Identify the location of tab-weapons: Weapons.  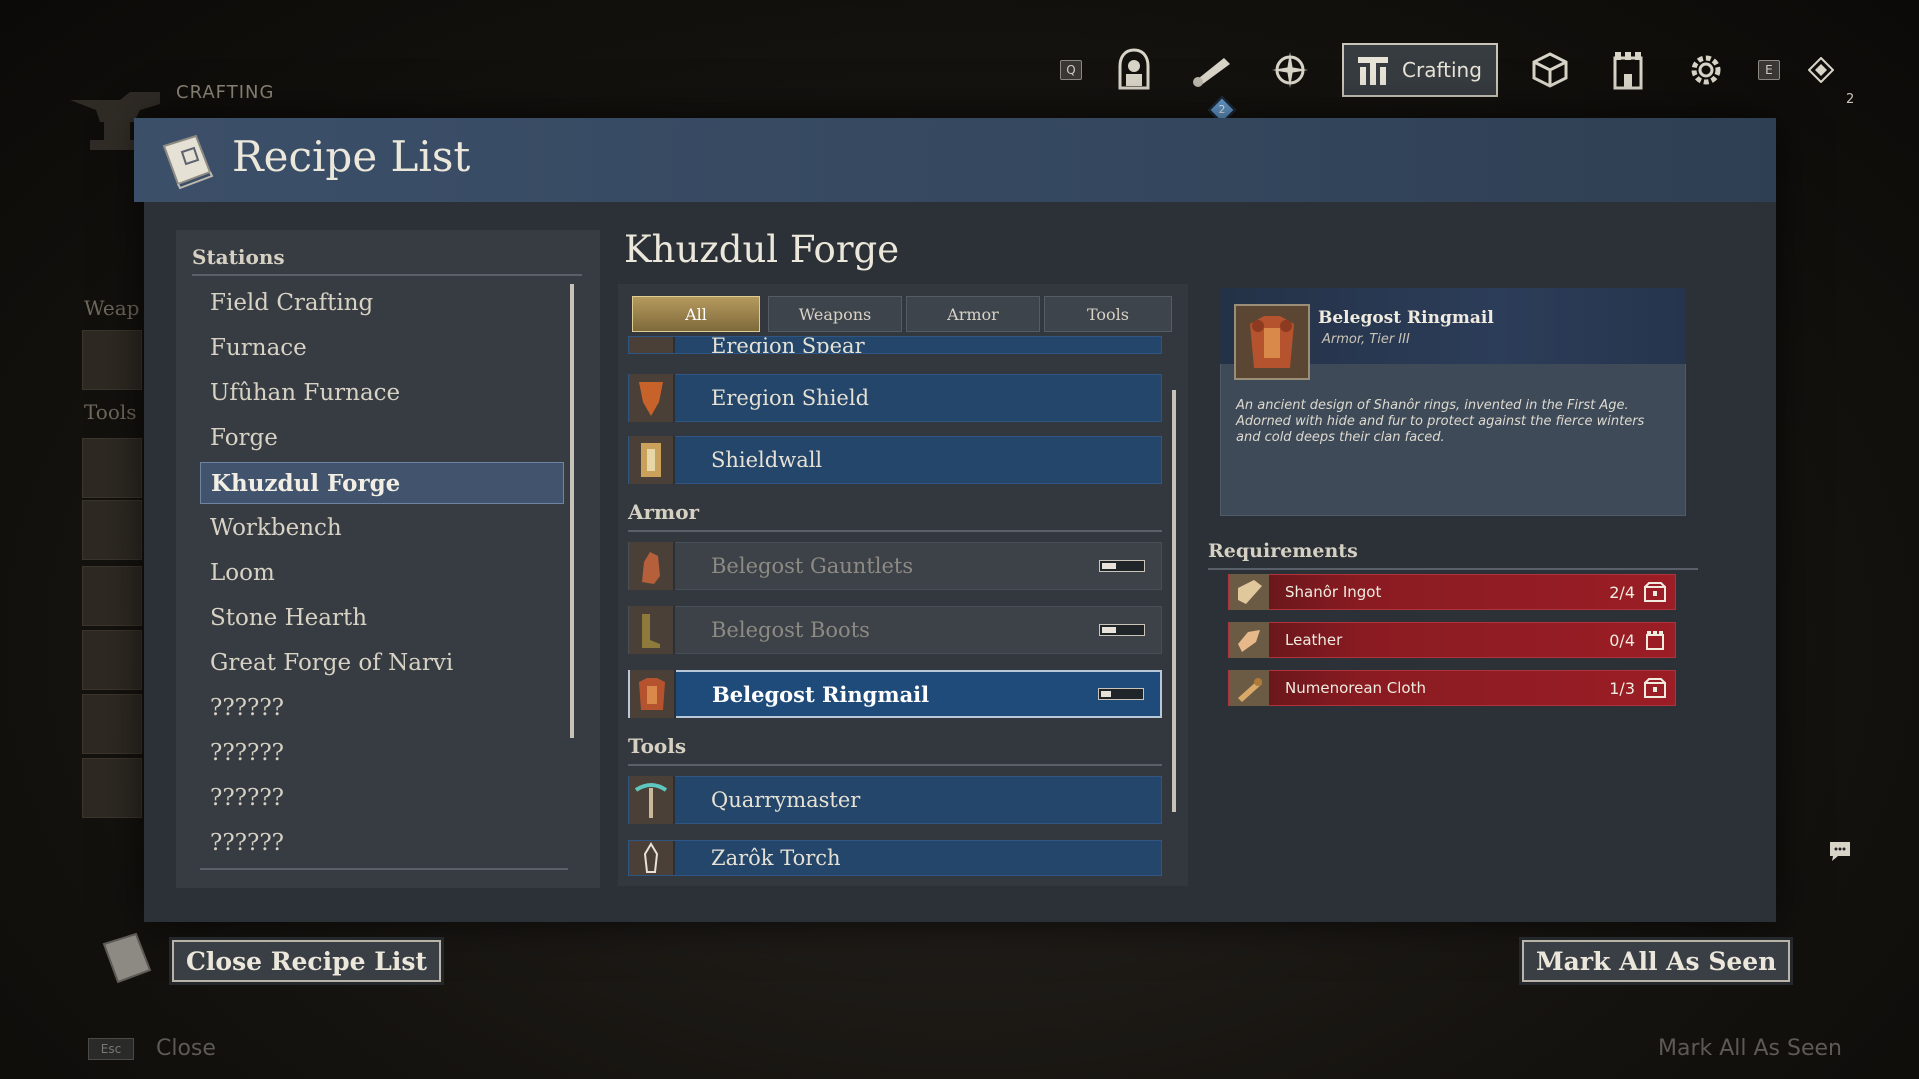
(835, 314).